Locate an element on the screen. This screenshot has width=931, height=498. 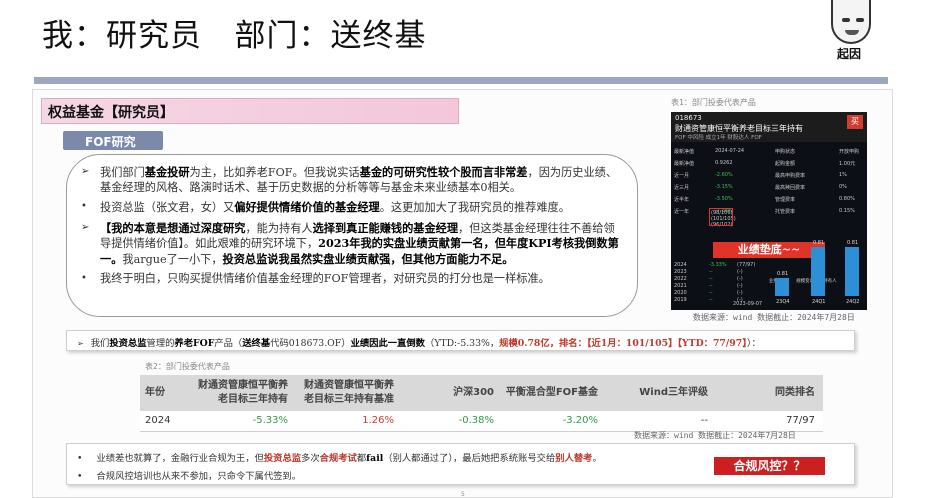
table-caption: 表2：部门投委代表产品 is located at coordinates (187, 366).